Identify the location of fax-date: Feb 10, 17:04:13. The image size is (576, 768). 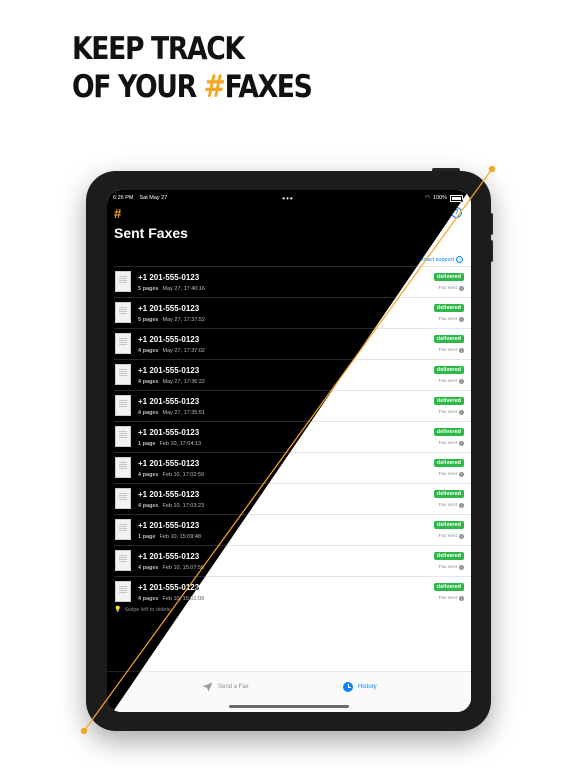
(180, 444).